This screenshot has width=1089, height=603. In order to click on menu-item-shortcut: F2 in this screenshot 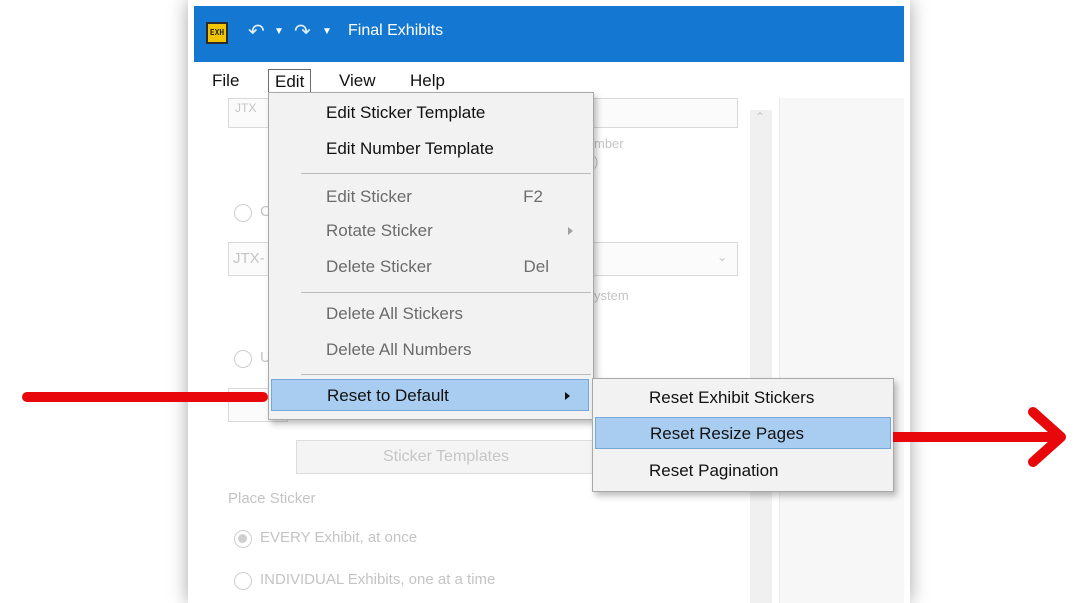, I will do `click(533, 196)`.